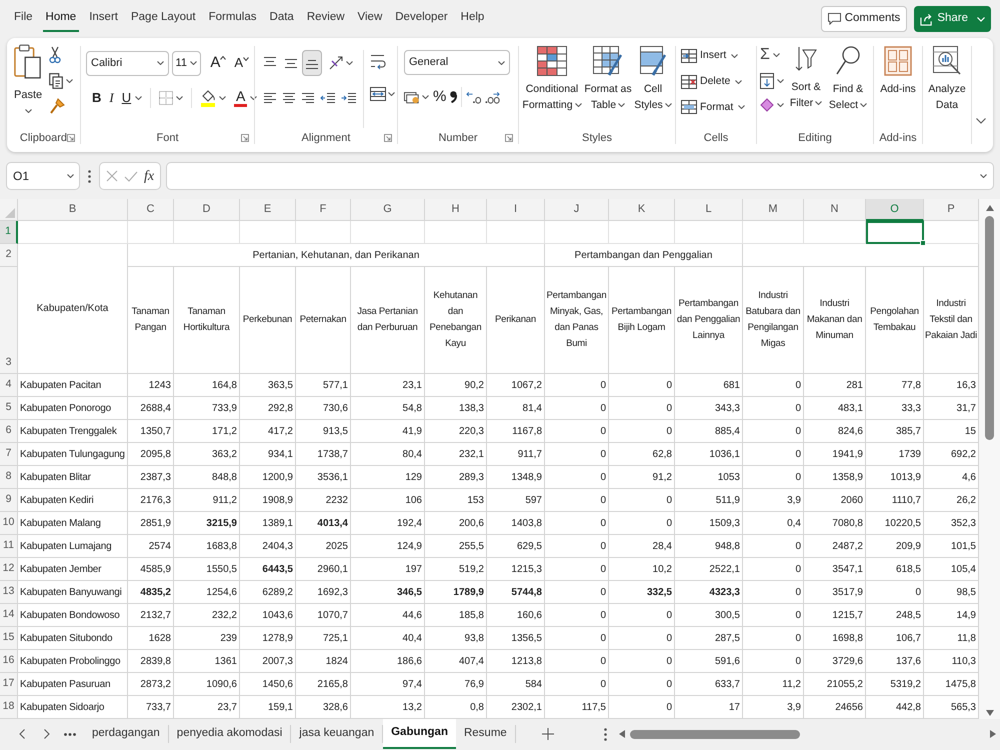 This screenshot has height=750, width=1000. What do you see at coordinates (57, 106) in the screenshot?
I see `brush-icon` at bounding box center [57, 106].